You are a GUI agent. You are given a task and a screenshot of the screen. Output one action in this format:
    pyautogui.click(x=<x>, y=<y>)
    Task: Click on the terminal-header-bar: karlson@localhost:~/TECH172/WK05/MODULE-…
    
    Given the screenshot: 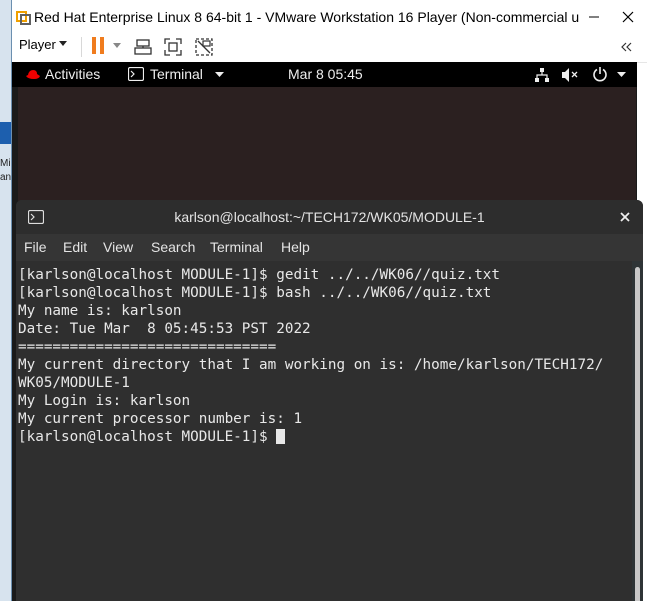 What is the action you would take?
    pyautogui.click(x=329, y=217)
    